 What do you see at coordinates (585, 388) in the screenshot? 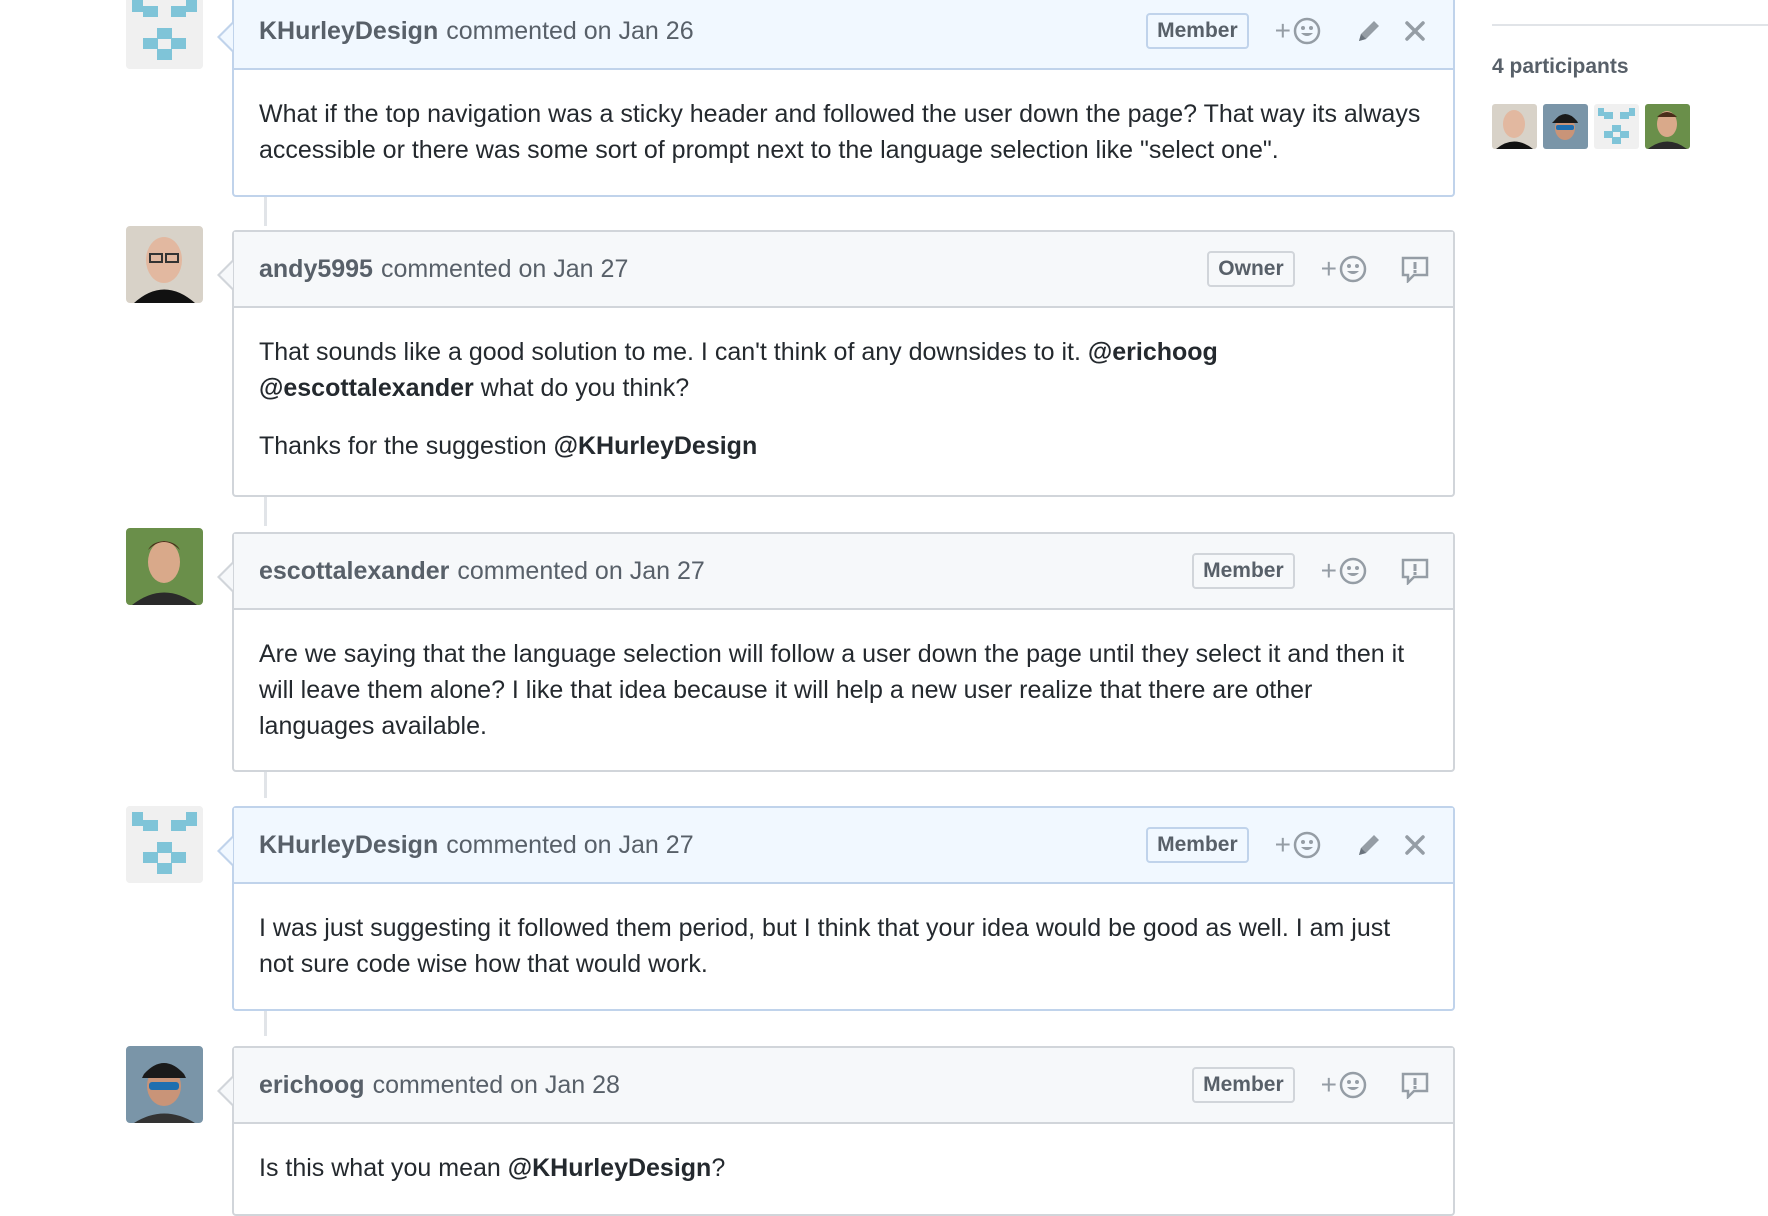
I see `comment-text: what do you think?` at bounding box center [585, 388].